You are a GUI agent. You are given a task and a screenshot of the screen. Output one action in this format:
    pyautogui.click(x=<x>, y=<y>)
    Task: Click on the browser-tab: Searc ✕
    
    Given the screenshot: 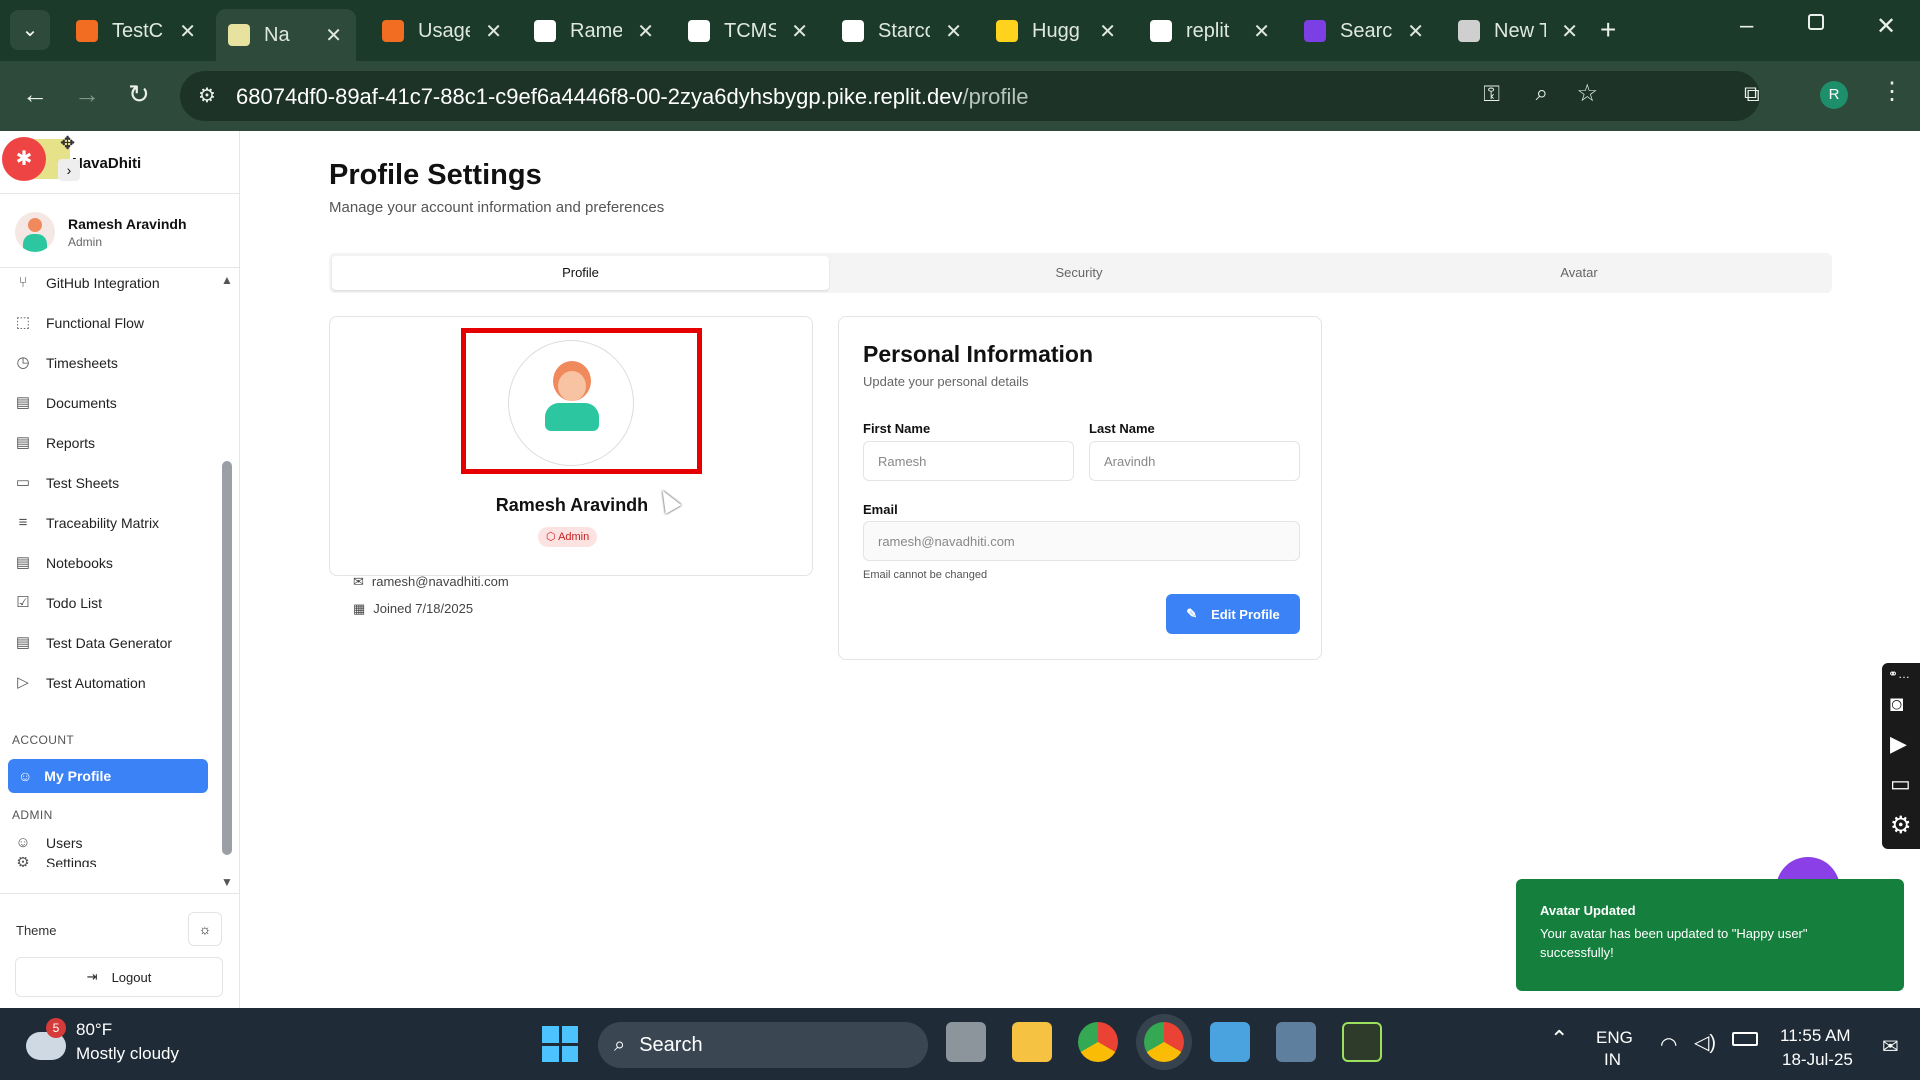 What is the action you would take?
    pyautogui.click(x=1365, y=31)
    